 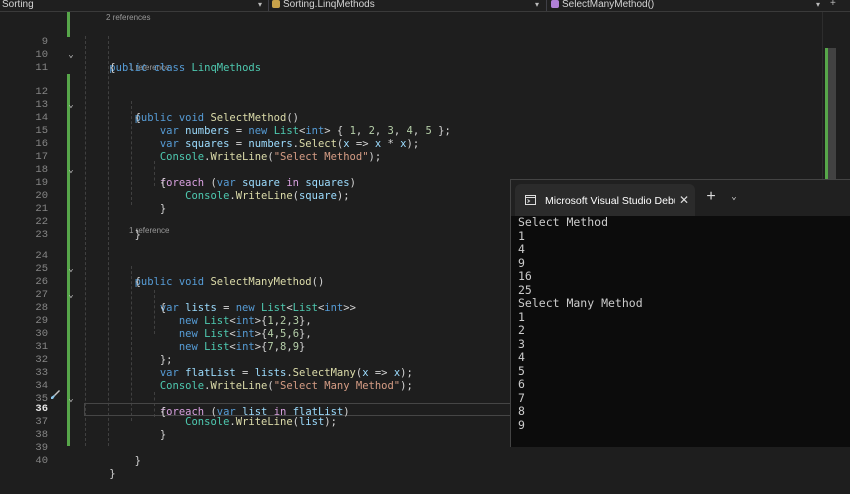 What do you see at coordinates (521, 330) in the screenshot?
I see `console-output-line: 2` at bounding box center [521, 330].